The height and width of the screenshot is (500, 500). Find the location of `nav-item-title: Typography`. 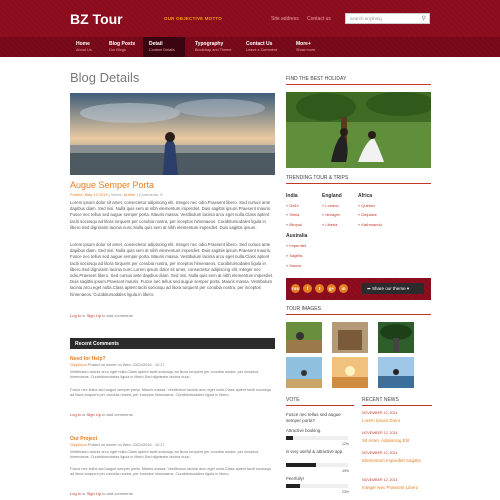

nav-item-title: Typography is located at coordinates (209, 44).